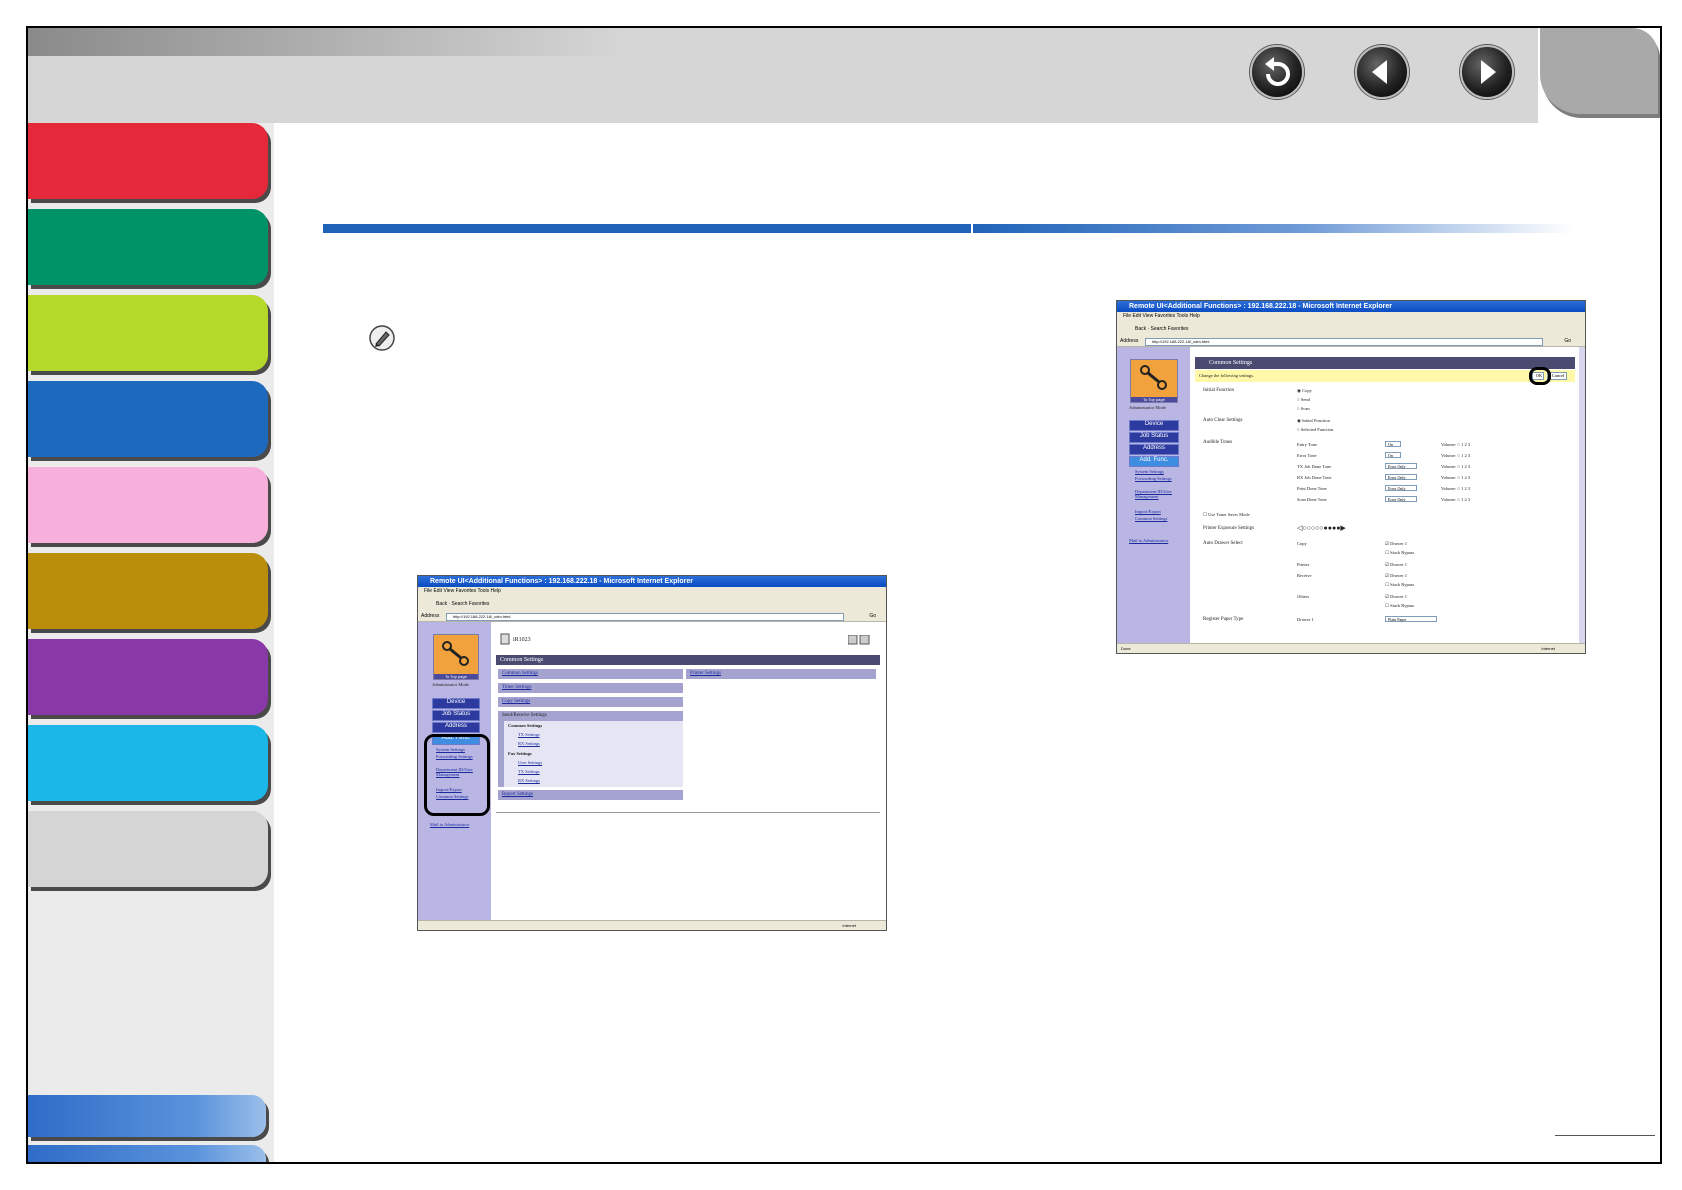 Image resolution: width=1682 pixels, height=1190 pixels. Describe the element at coordinates (1385, 363) in the screenshot. I see `page-title-bar: Common Settings` at that location.